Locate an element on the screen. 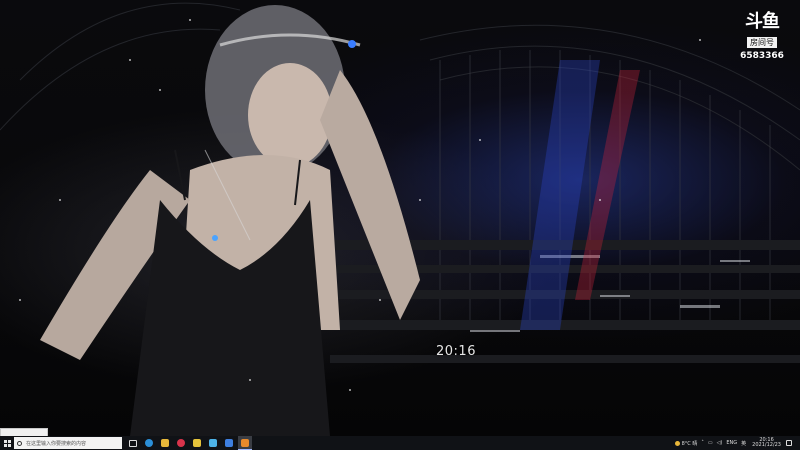  weather-text: 8°C 晴 is located at coordinates (689, 443).